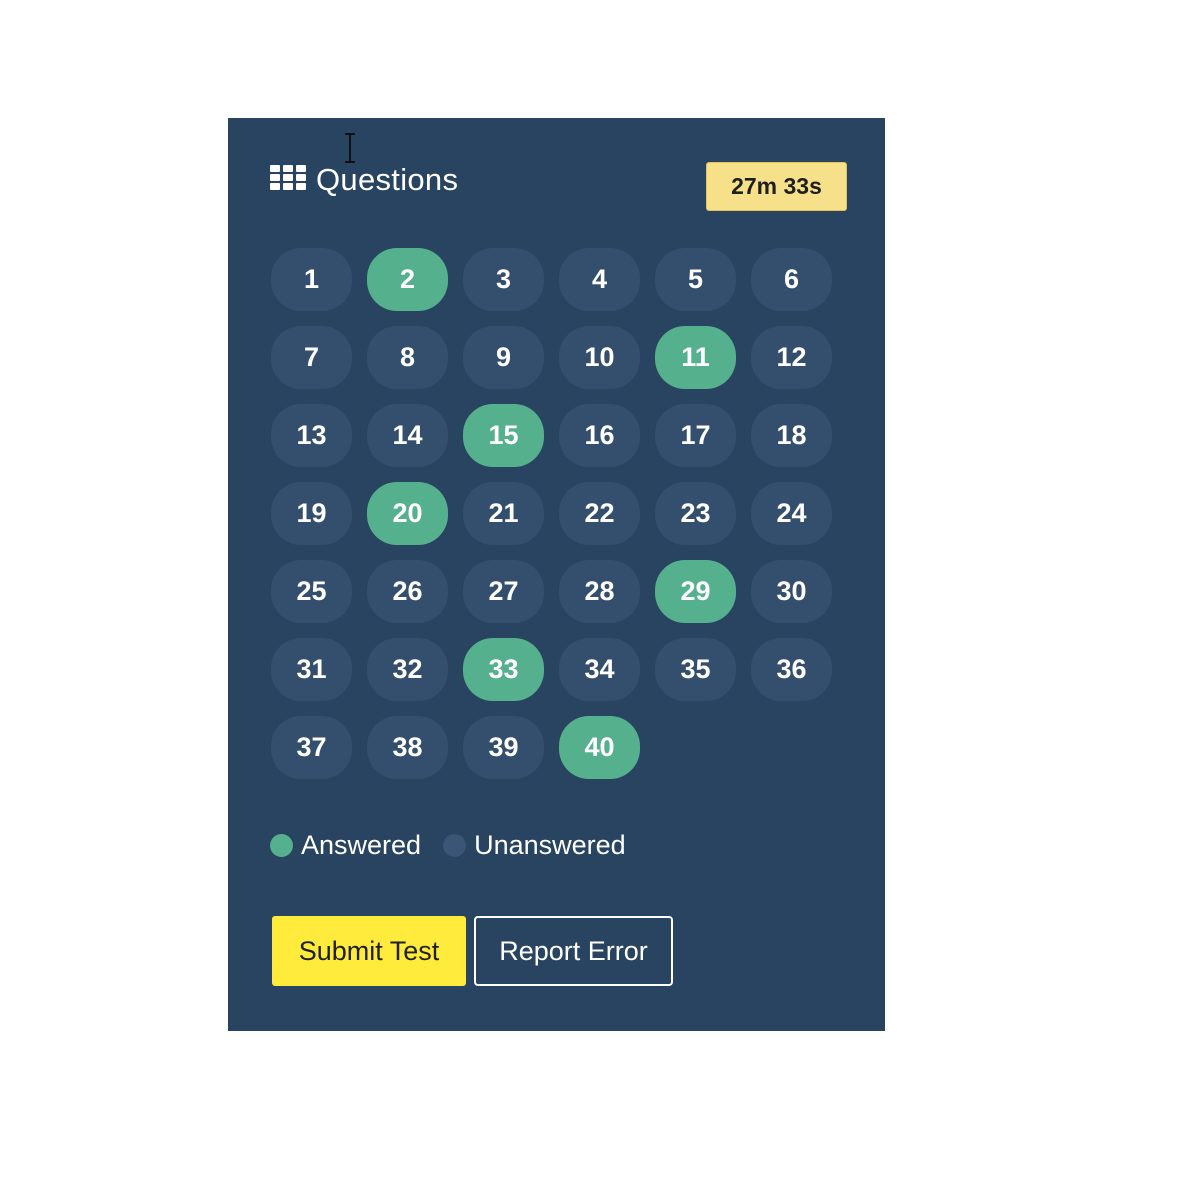 Image resolution: width=1181 pixels, height=1181 pixels. Describe the element at coordinates (599, 279) in the screenshot. I see `question-button-4: 4` at that location.